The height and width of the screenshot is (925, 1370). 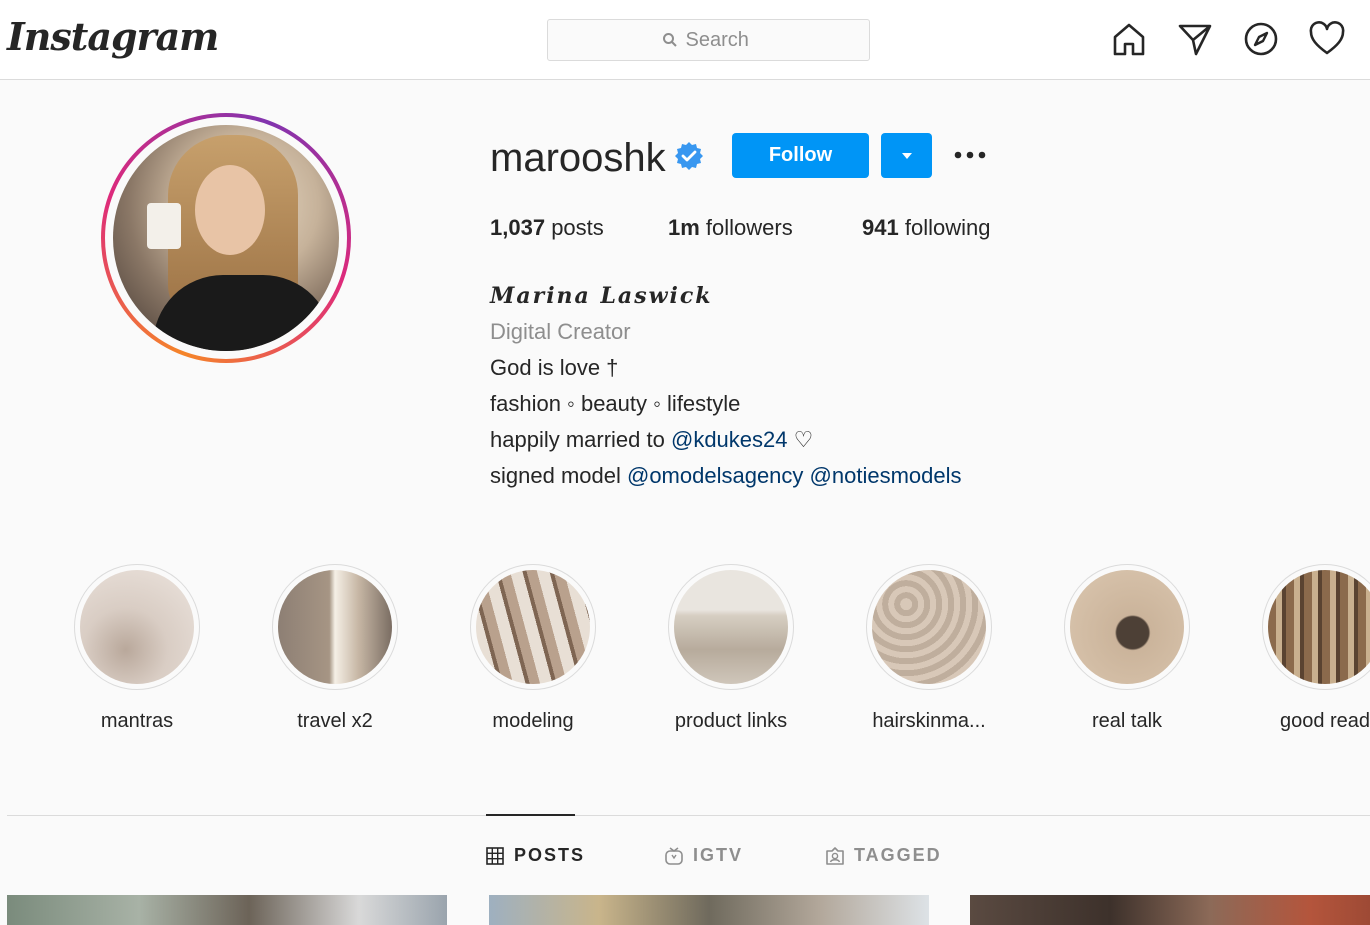 I want to click on avatar, so click(x=226, y=238).